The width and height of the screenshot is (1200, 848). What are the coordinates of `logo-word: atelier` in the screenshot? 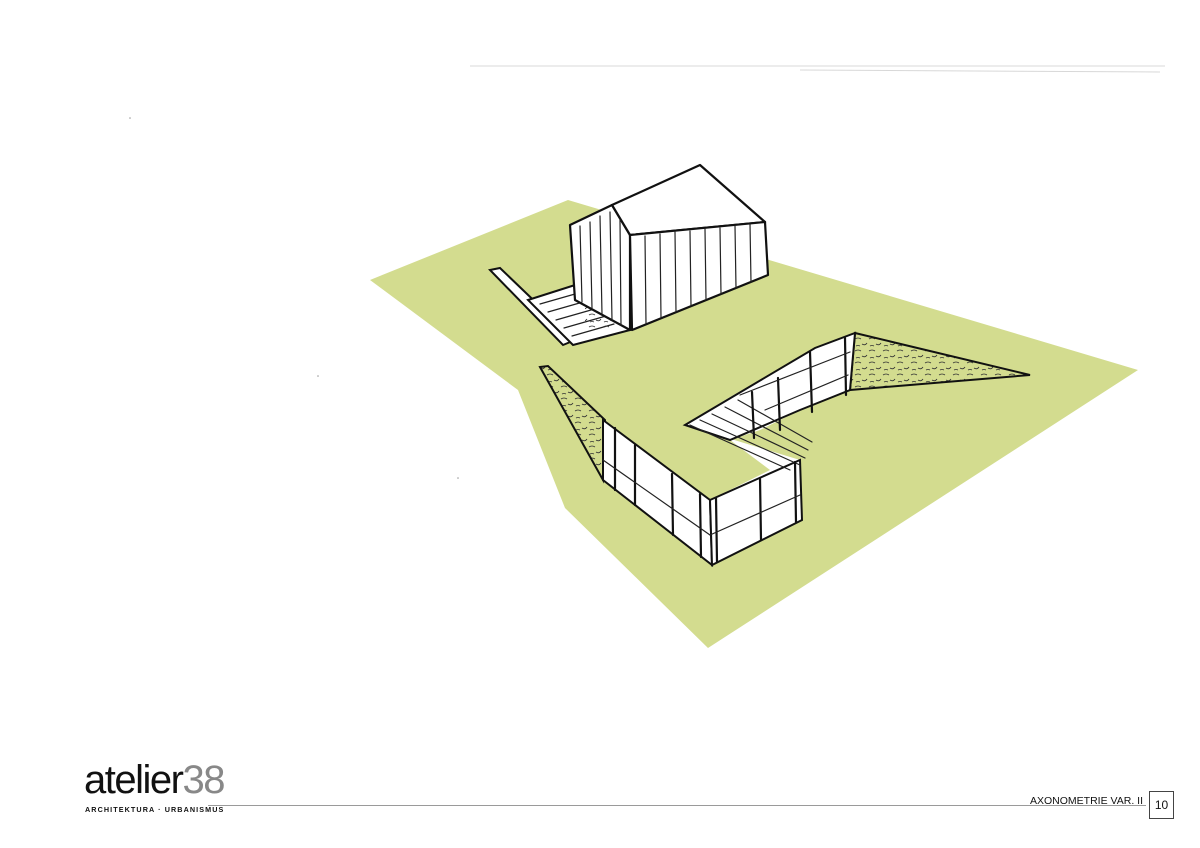 It's located at (134, 780).